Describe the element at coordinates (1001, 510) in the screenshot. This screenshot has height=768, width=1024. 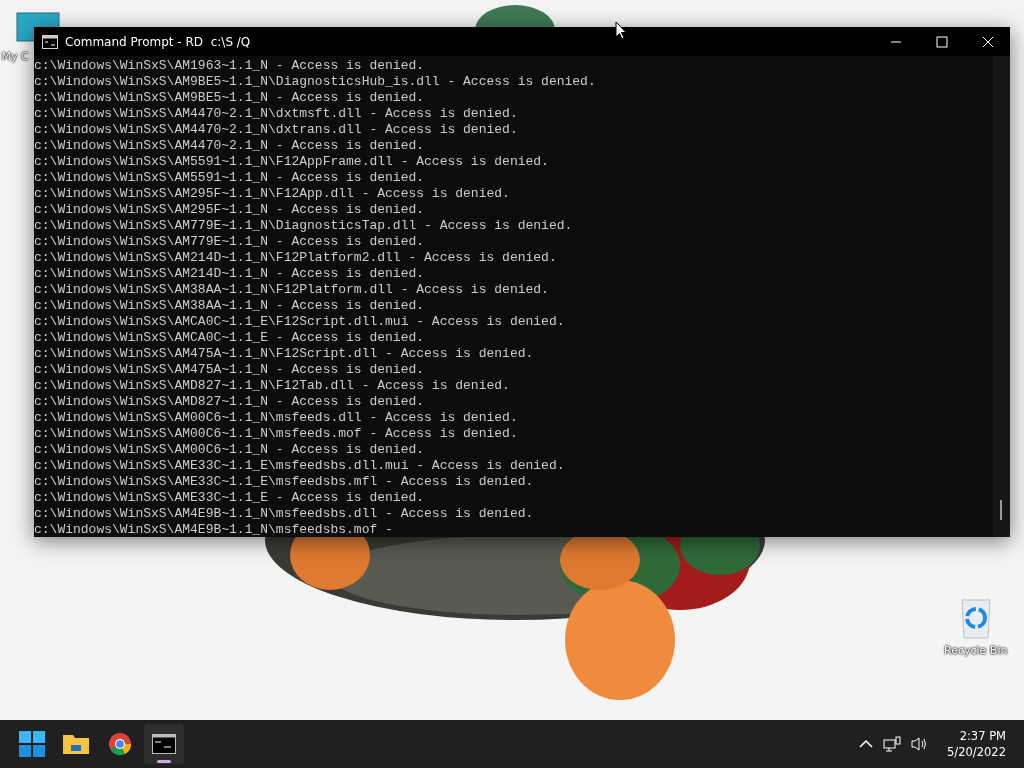
I see `scrollbar-thumb` at that location.